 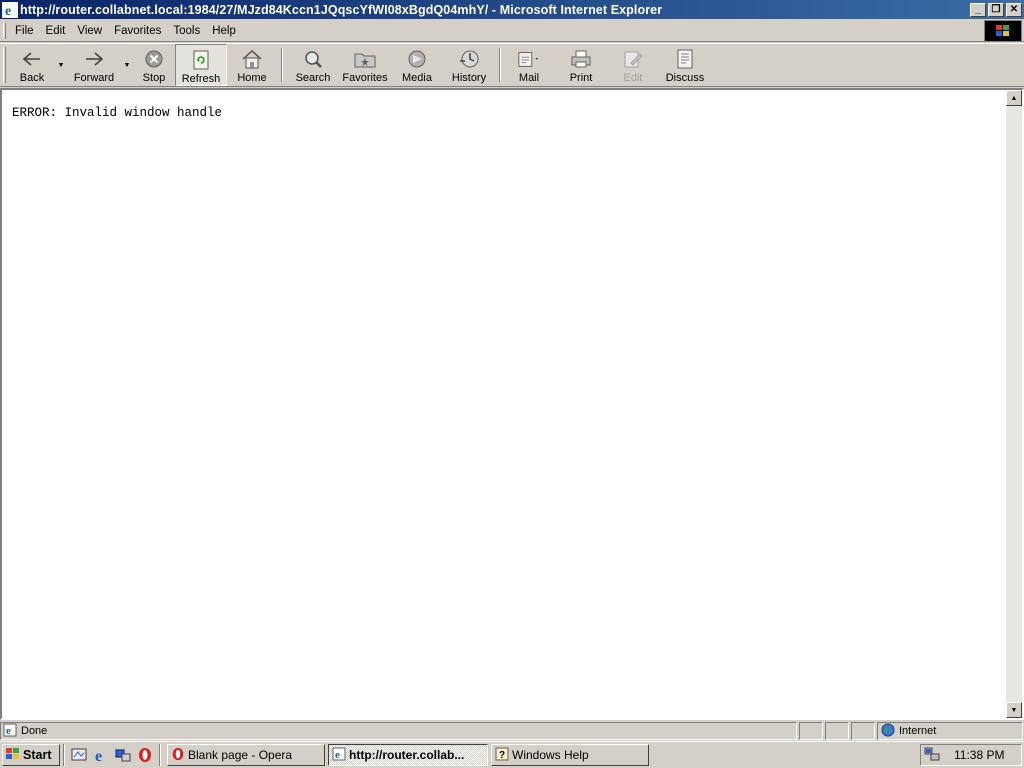 I want to click on menu-bar: File Edit View Favorites Tools Help, so click(x=512, y=31).